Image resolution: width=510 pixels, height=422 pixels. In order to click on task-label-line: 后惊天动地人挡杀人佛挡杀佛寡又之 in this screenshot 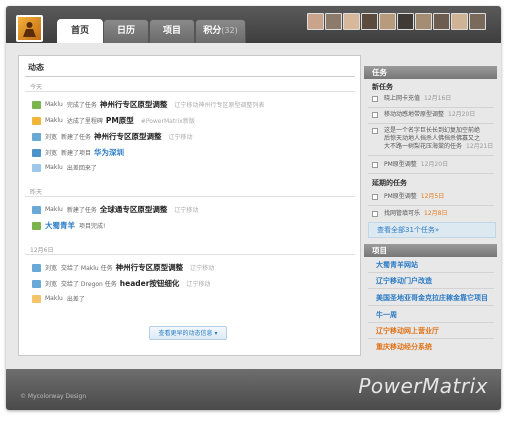, I will do `click(432, 138)`.